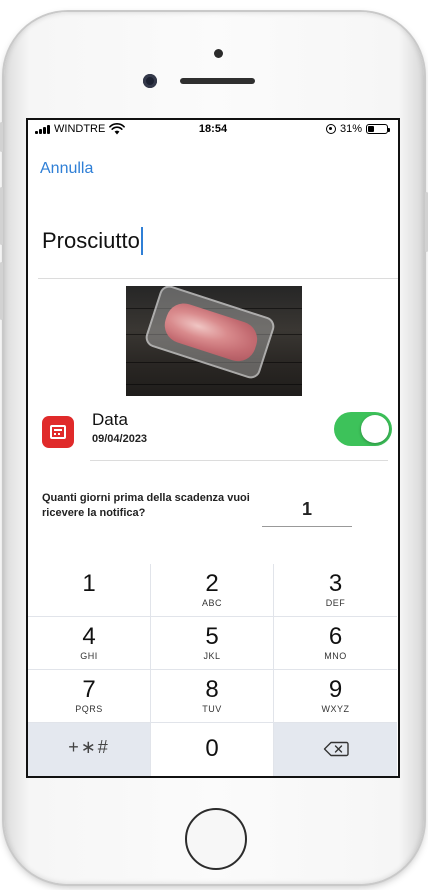  Describe the element at coordinates (210, 333) in the screenshot. I see `ham-package` at that location.